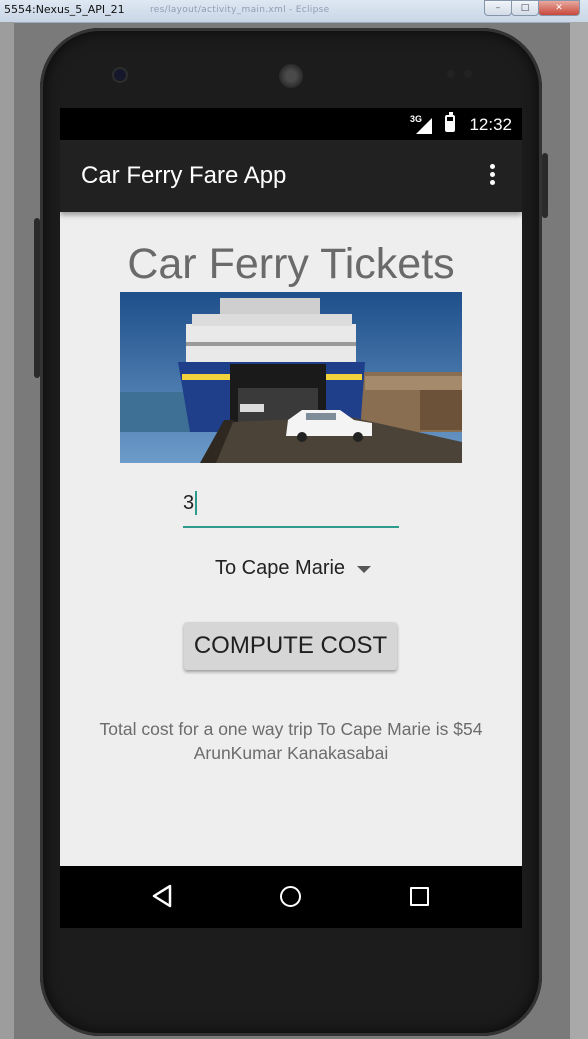 Image resolution: width=588 pixels, height=1039 pixels. What do you see at coordinates (364, 569) in the screenshot?
I see `dropdown-arrow-icon` at bounding box center [364, 569].